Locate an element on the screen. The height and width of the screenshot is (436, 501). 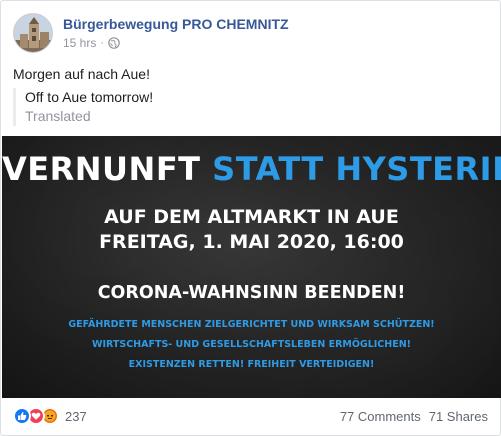
like-icon is located at coordinates (22, 416).